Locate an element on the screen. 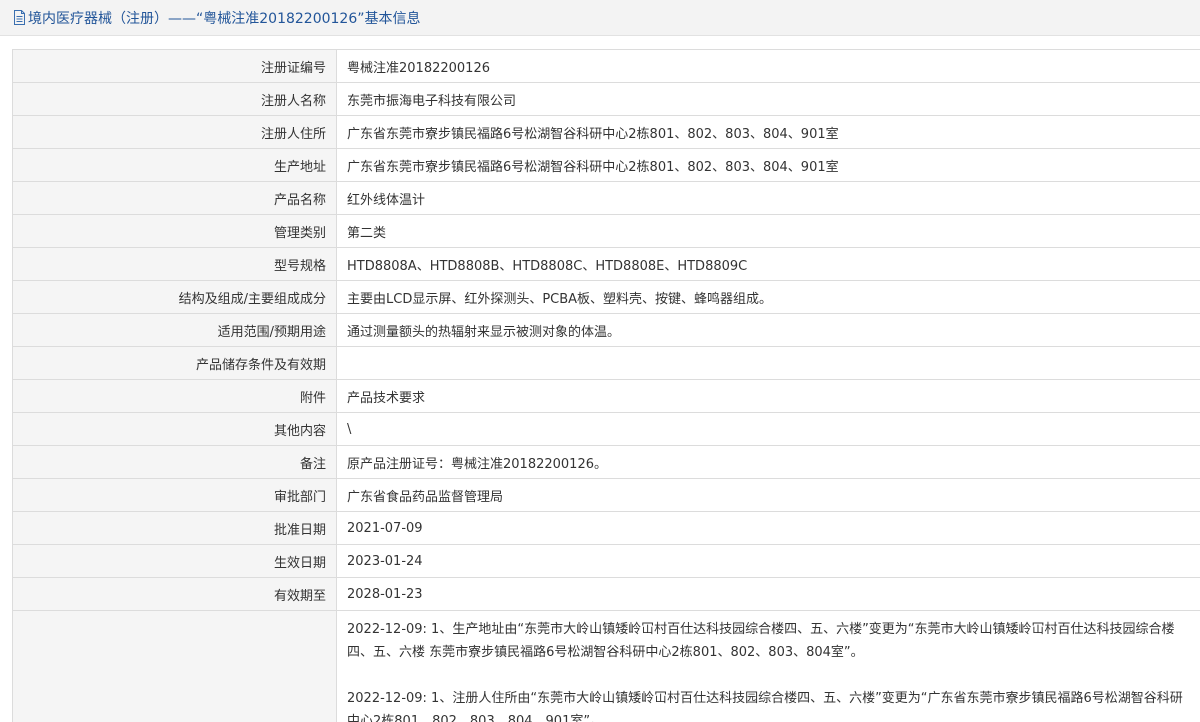 The width and height of the screenshot is (1200, 722). table-row: 产品名称 红外线体温计 is located at coordinates (606, 198).